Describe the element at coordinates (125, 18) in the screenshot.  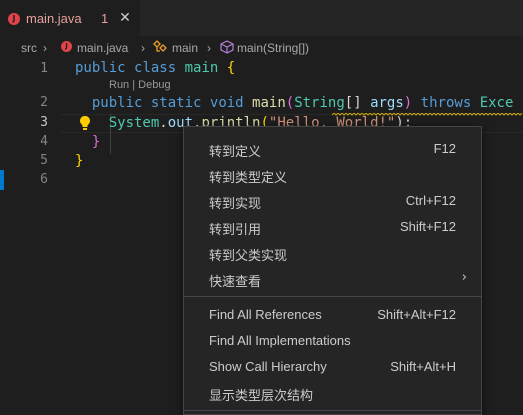
I see `close-icon: ✕` at that location.